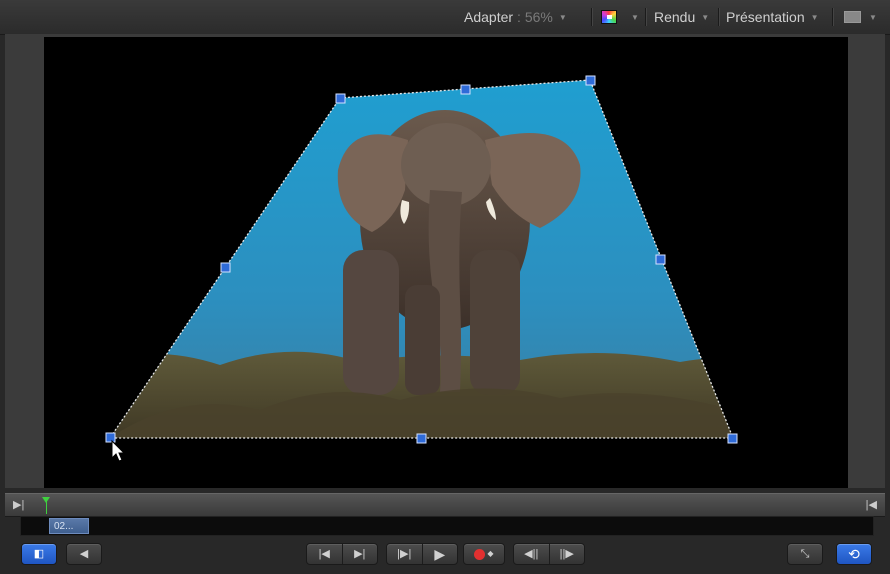  Describe the element at coordinates (732, 438) in the screenshot. I see `distort-handle-bottom-right` at that location.